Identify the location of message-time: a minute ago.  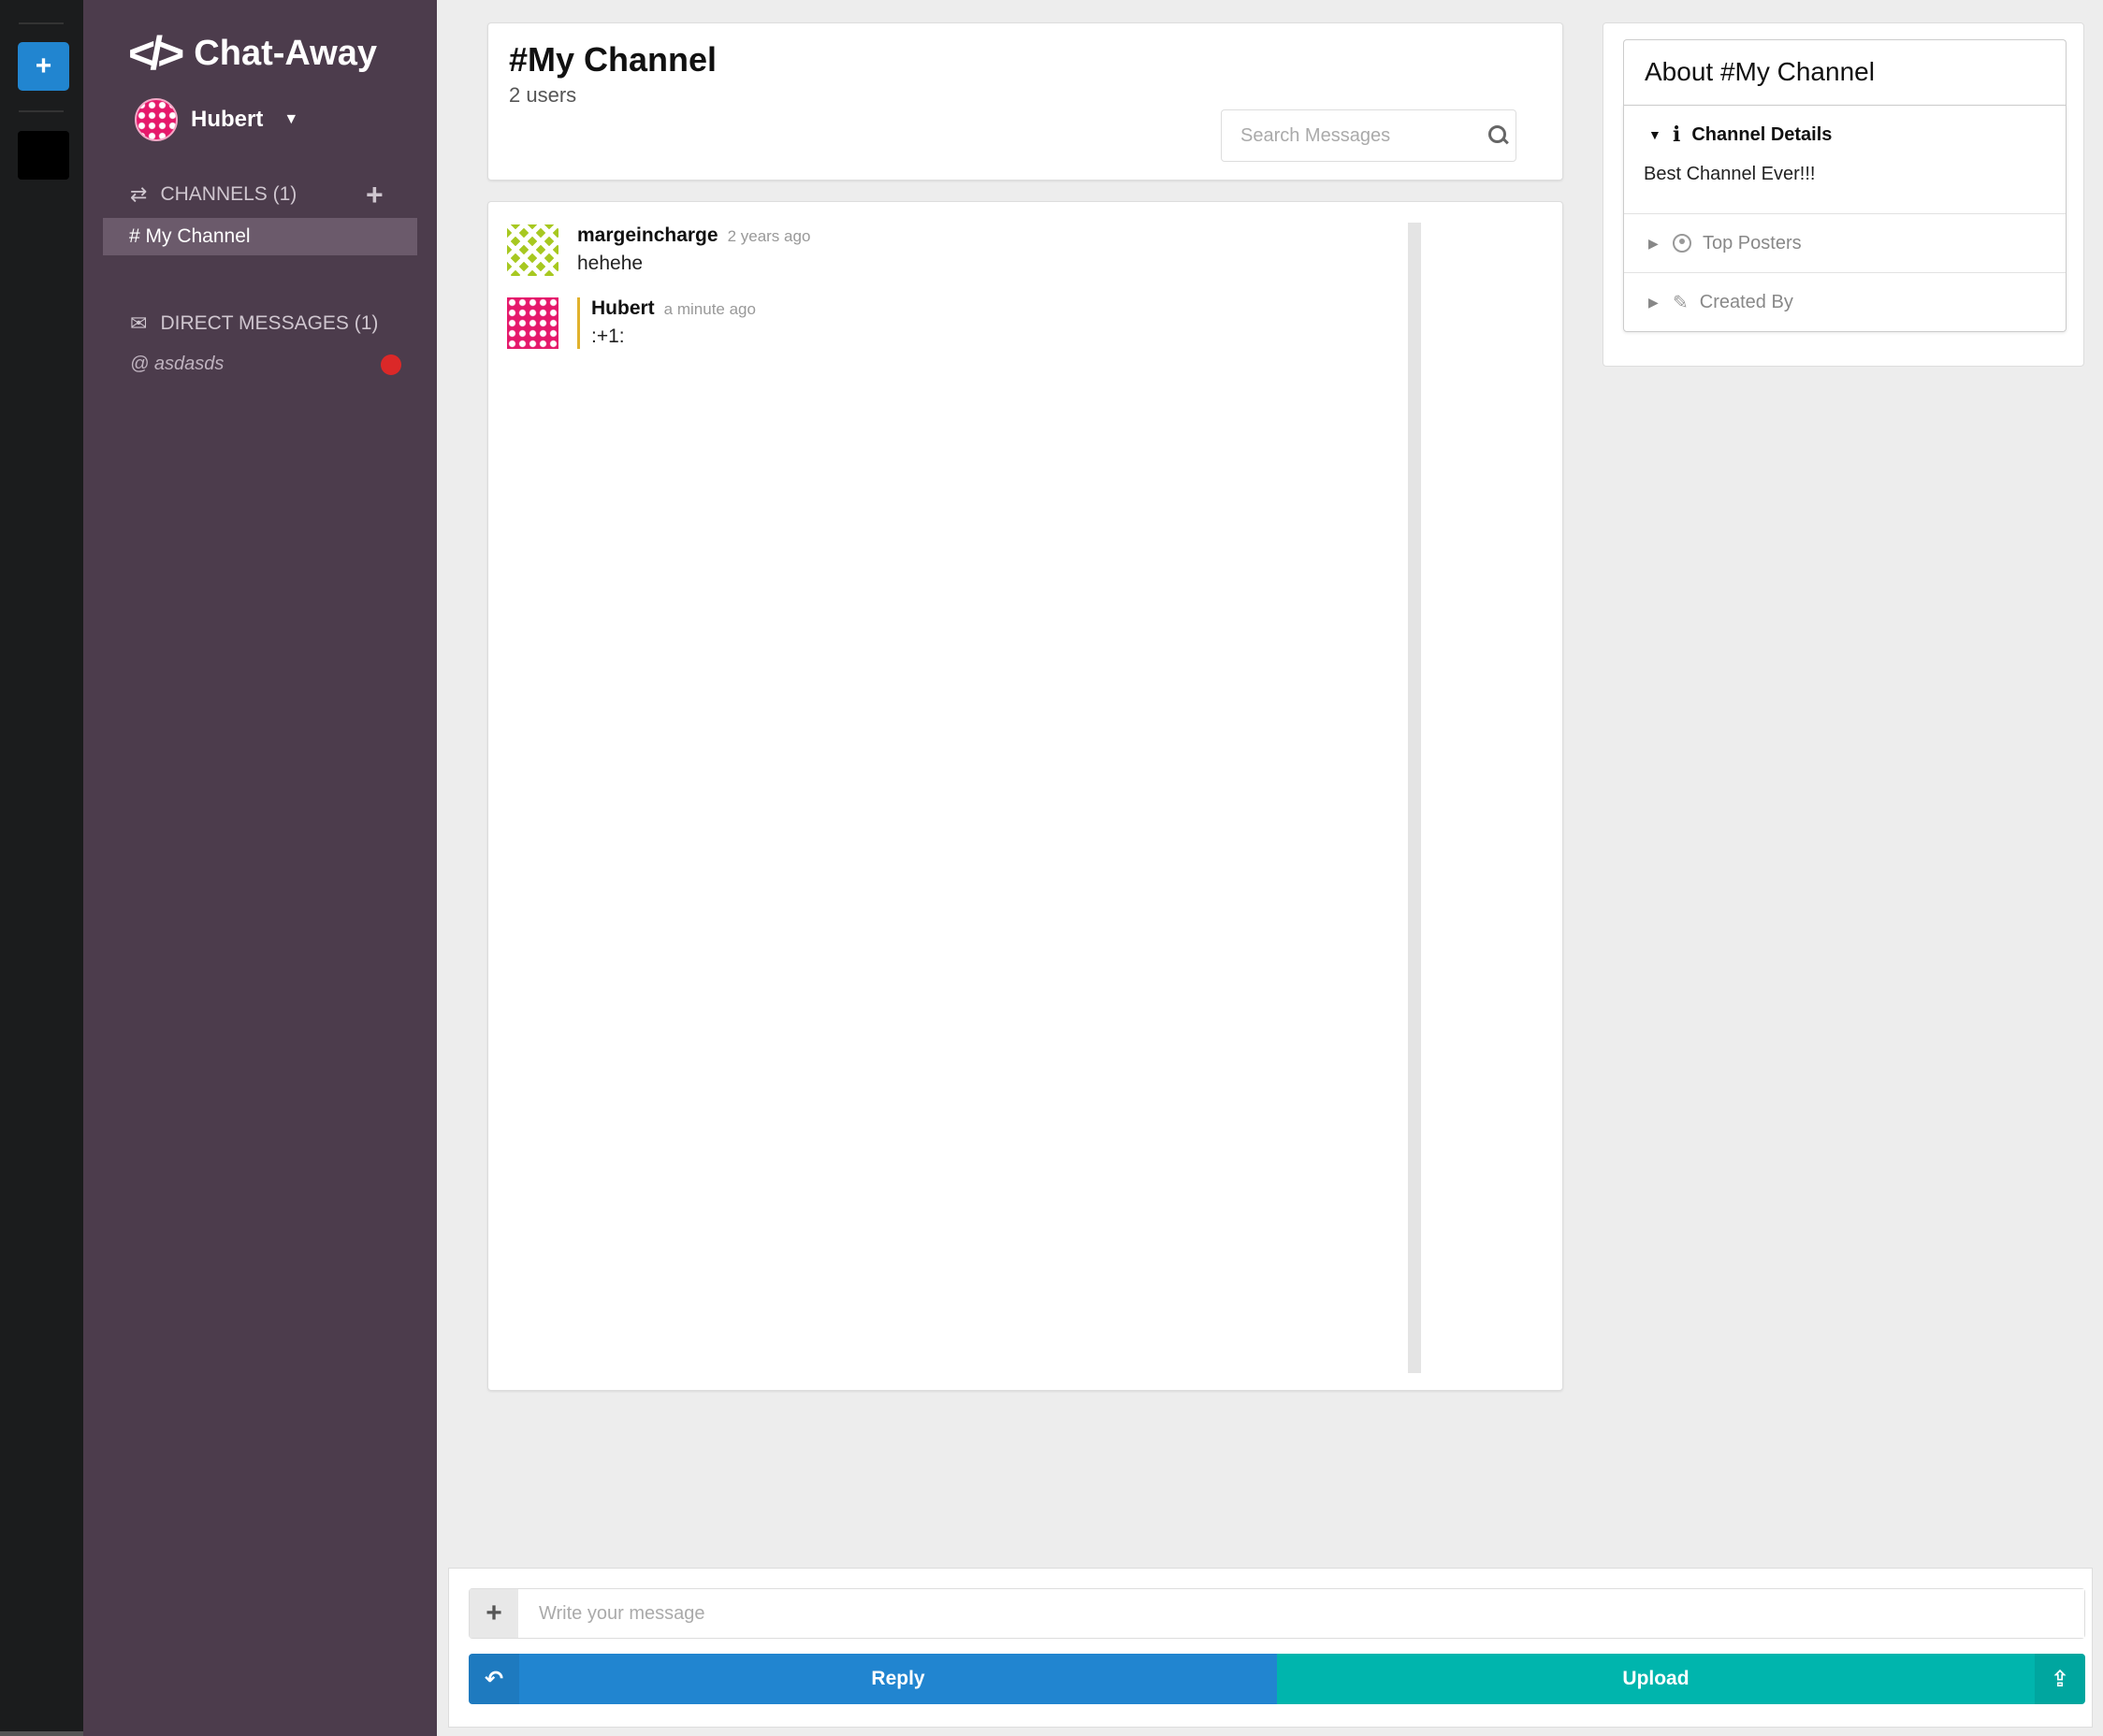
(709, 309).